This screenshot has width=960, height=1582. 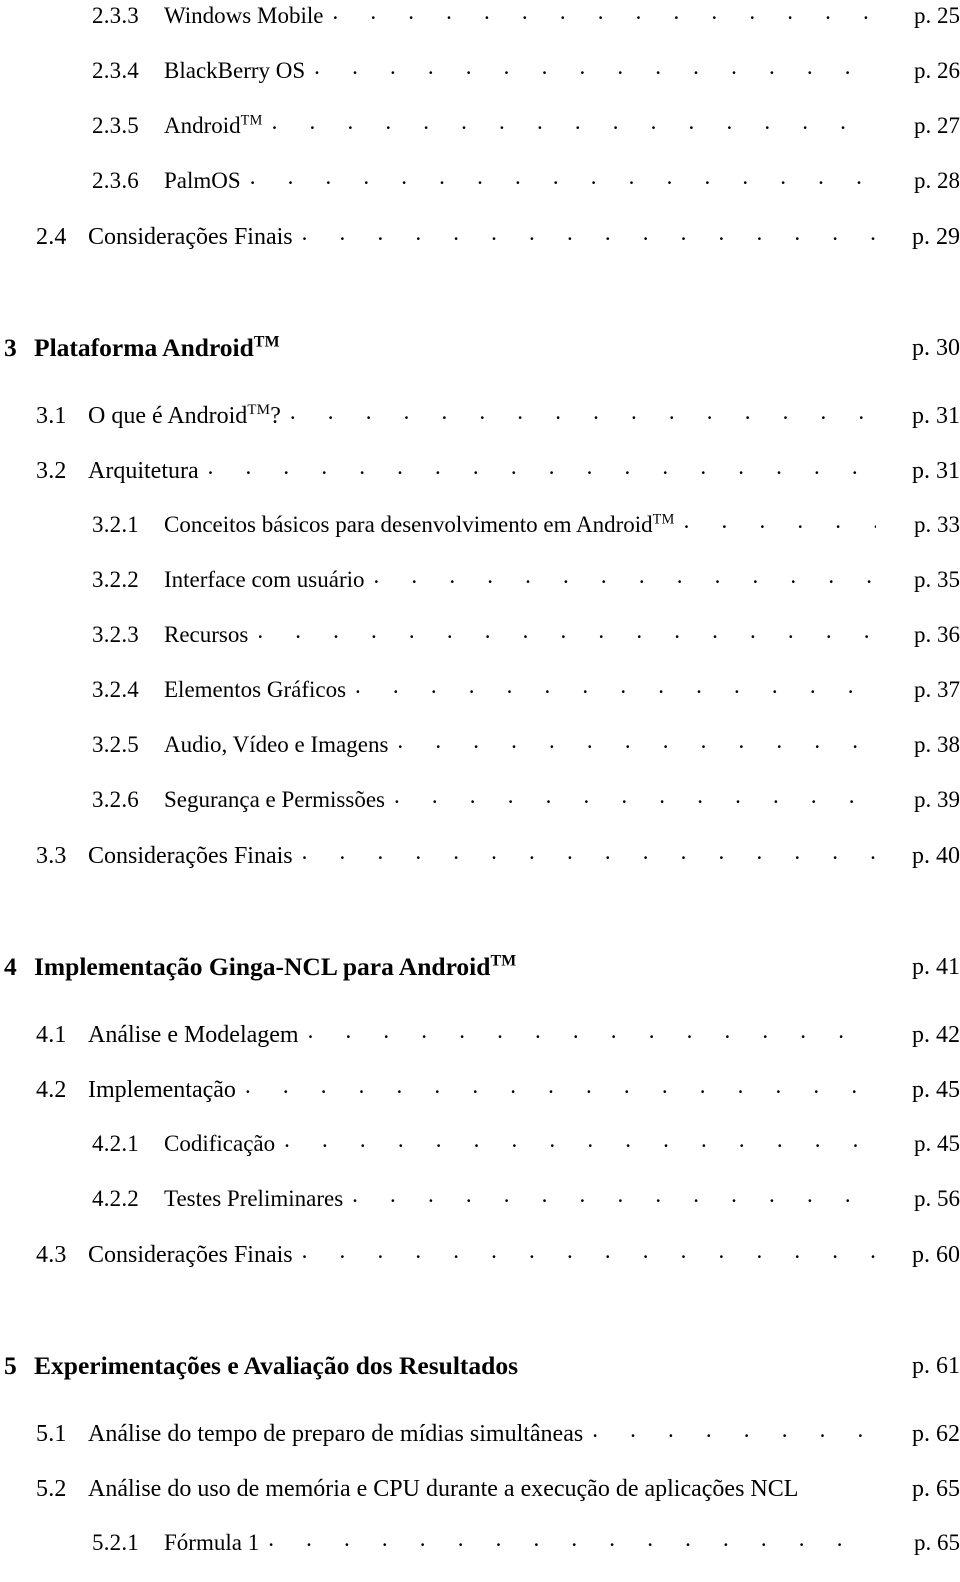 I want to click on toc-entry-title-suffix: ?, so click(x=275, y=416).